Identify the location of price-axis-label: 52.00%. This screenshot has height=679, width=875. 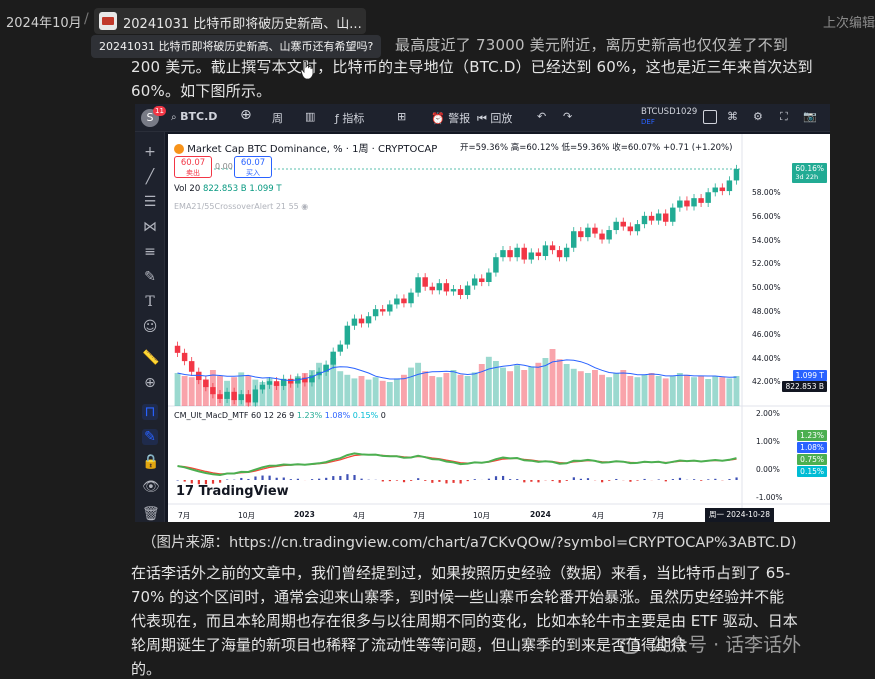
(766, 264).